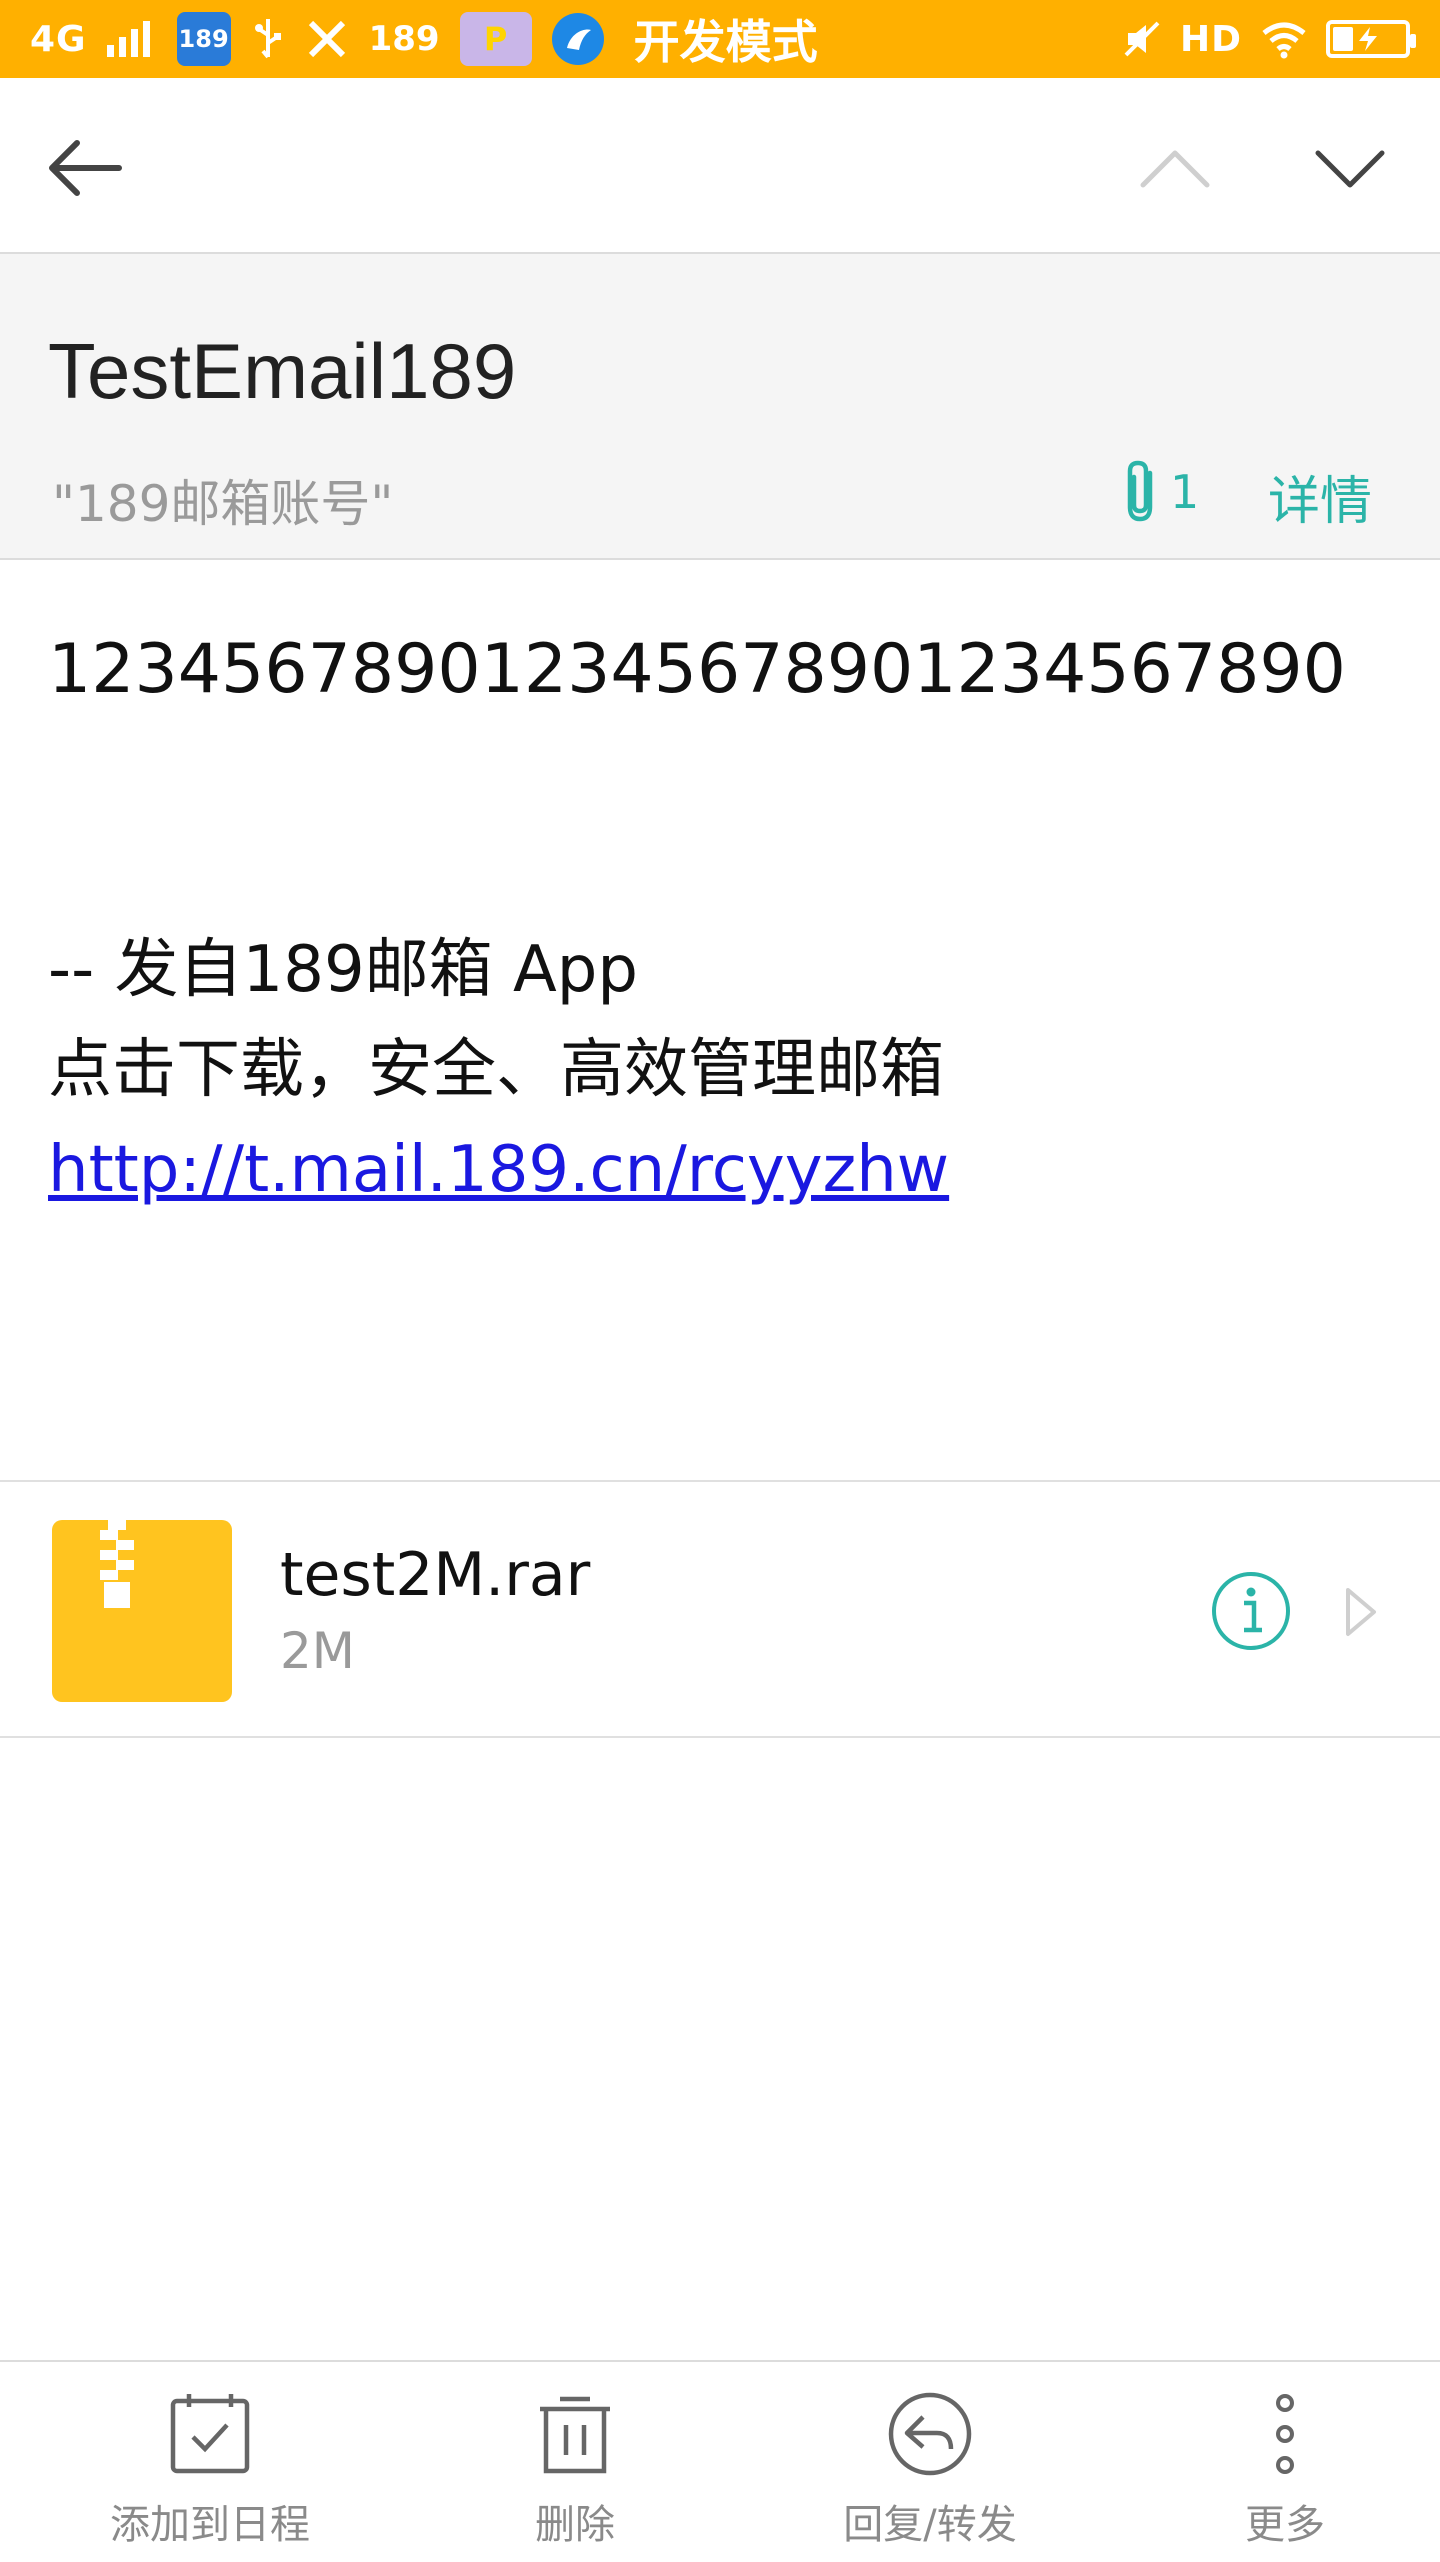 This screenshot has width=1440, height=2562. I want to click on zip-file-icon, so click(142, 1611).